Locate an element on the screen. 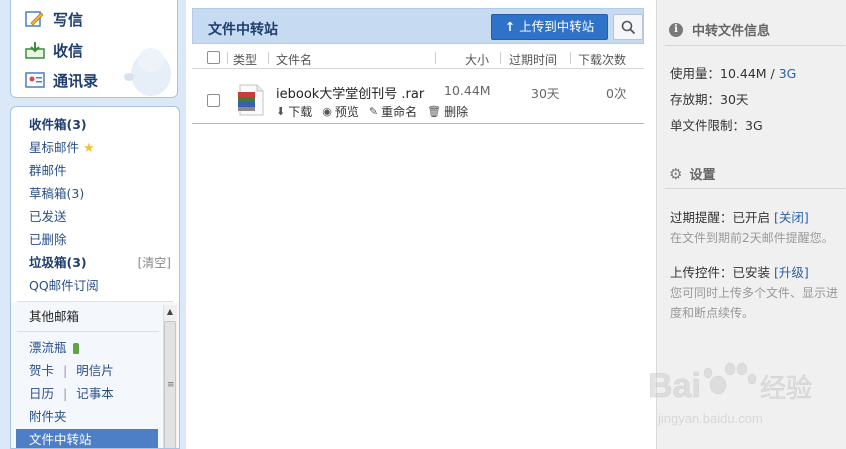 The image size is (846, 449). app-file-transfer: 文件中转站 is located at coordinates (60, 439).